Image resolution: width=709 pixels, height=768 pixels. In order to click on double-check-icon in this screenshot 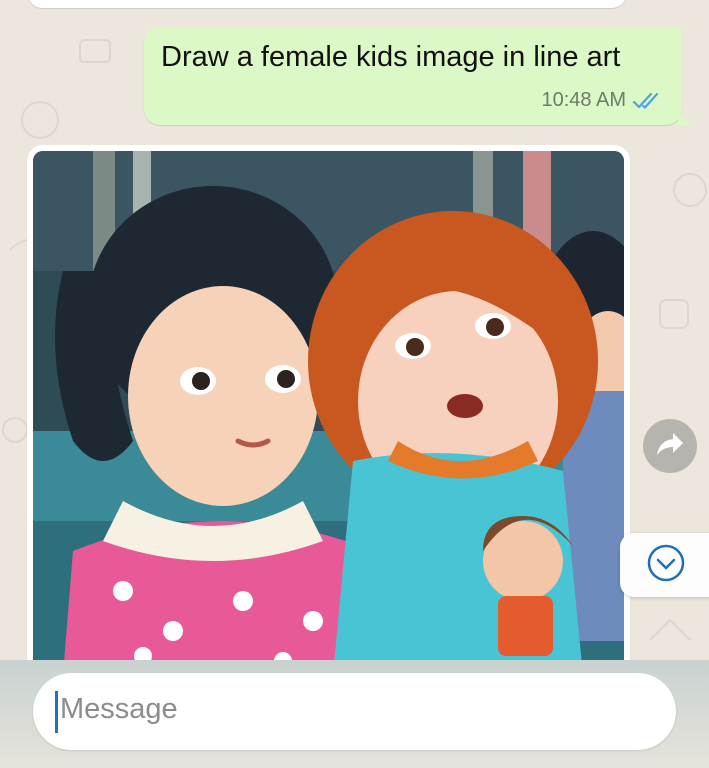, I will do `click(647, 101)`.